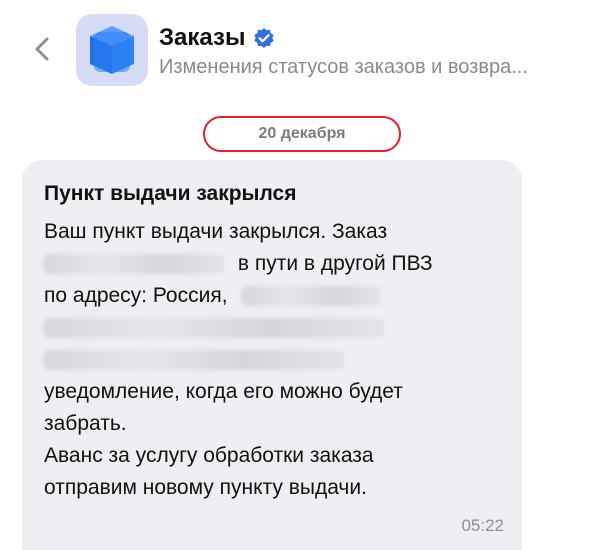 The image size is (591, 550). I want to click on message-text: в пути в другой ПВЗ, so click(335, 263).